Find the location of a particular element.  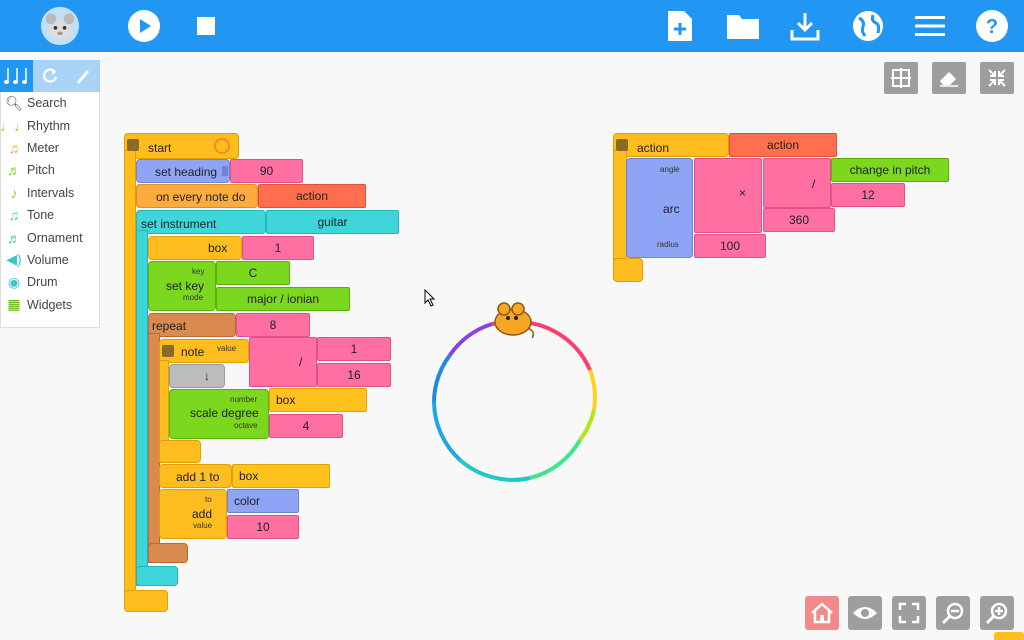

value-arg-label: value is located at coordinates (203, 525).